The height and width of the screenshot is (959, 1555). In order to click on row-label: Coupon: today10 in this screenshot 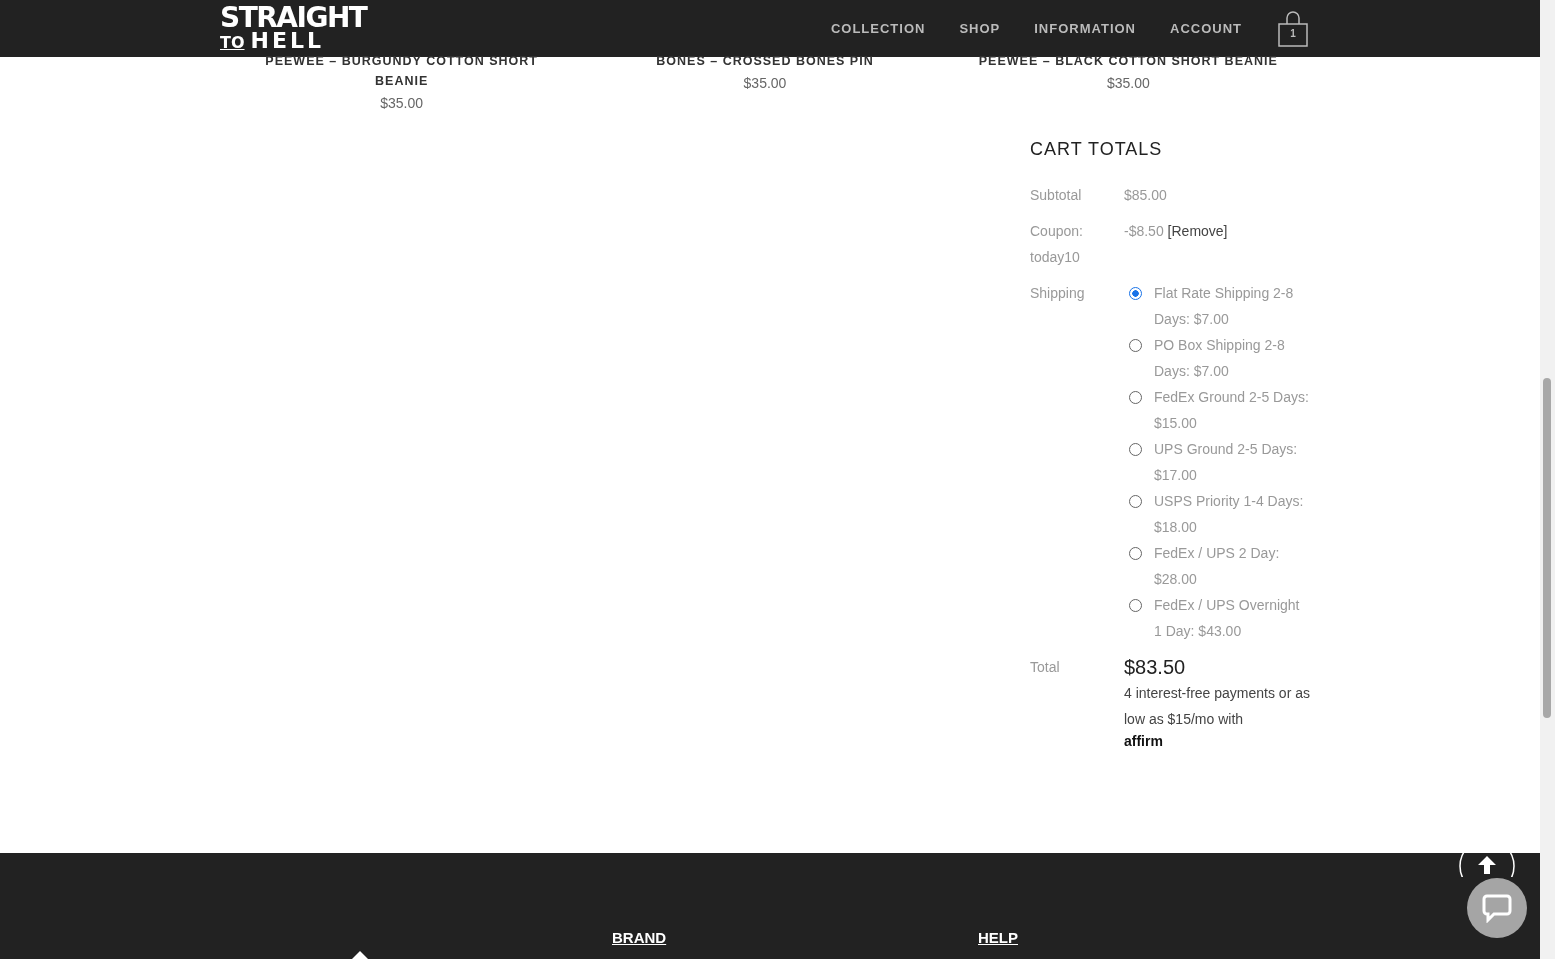, I will do `click(1057, 244)`.